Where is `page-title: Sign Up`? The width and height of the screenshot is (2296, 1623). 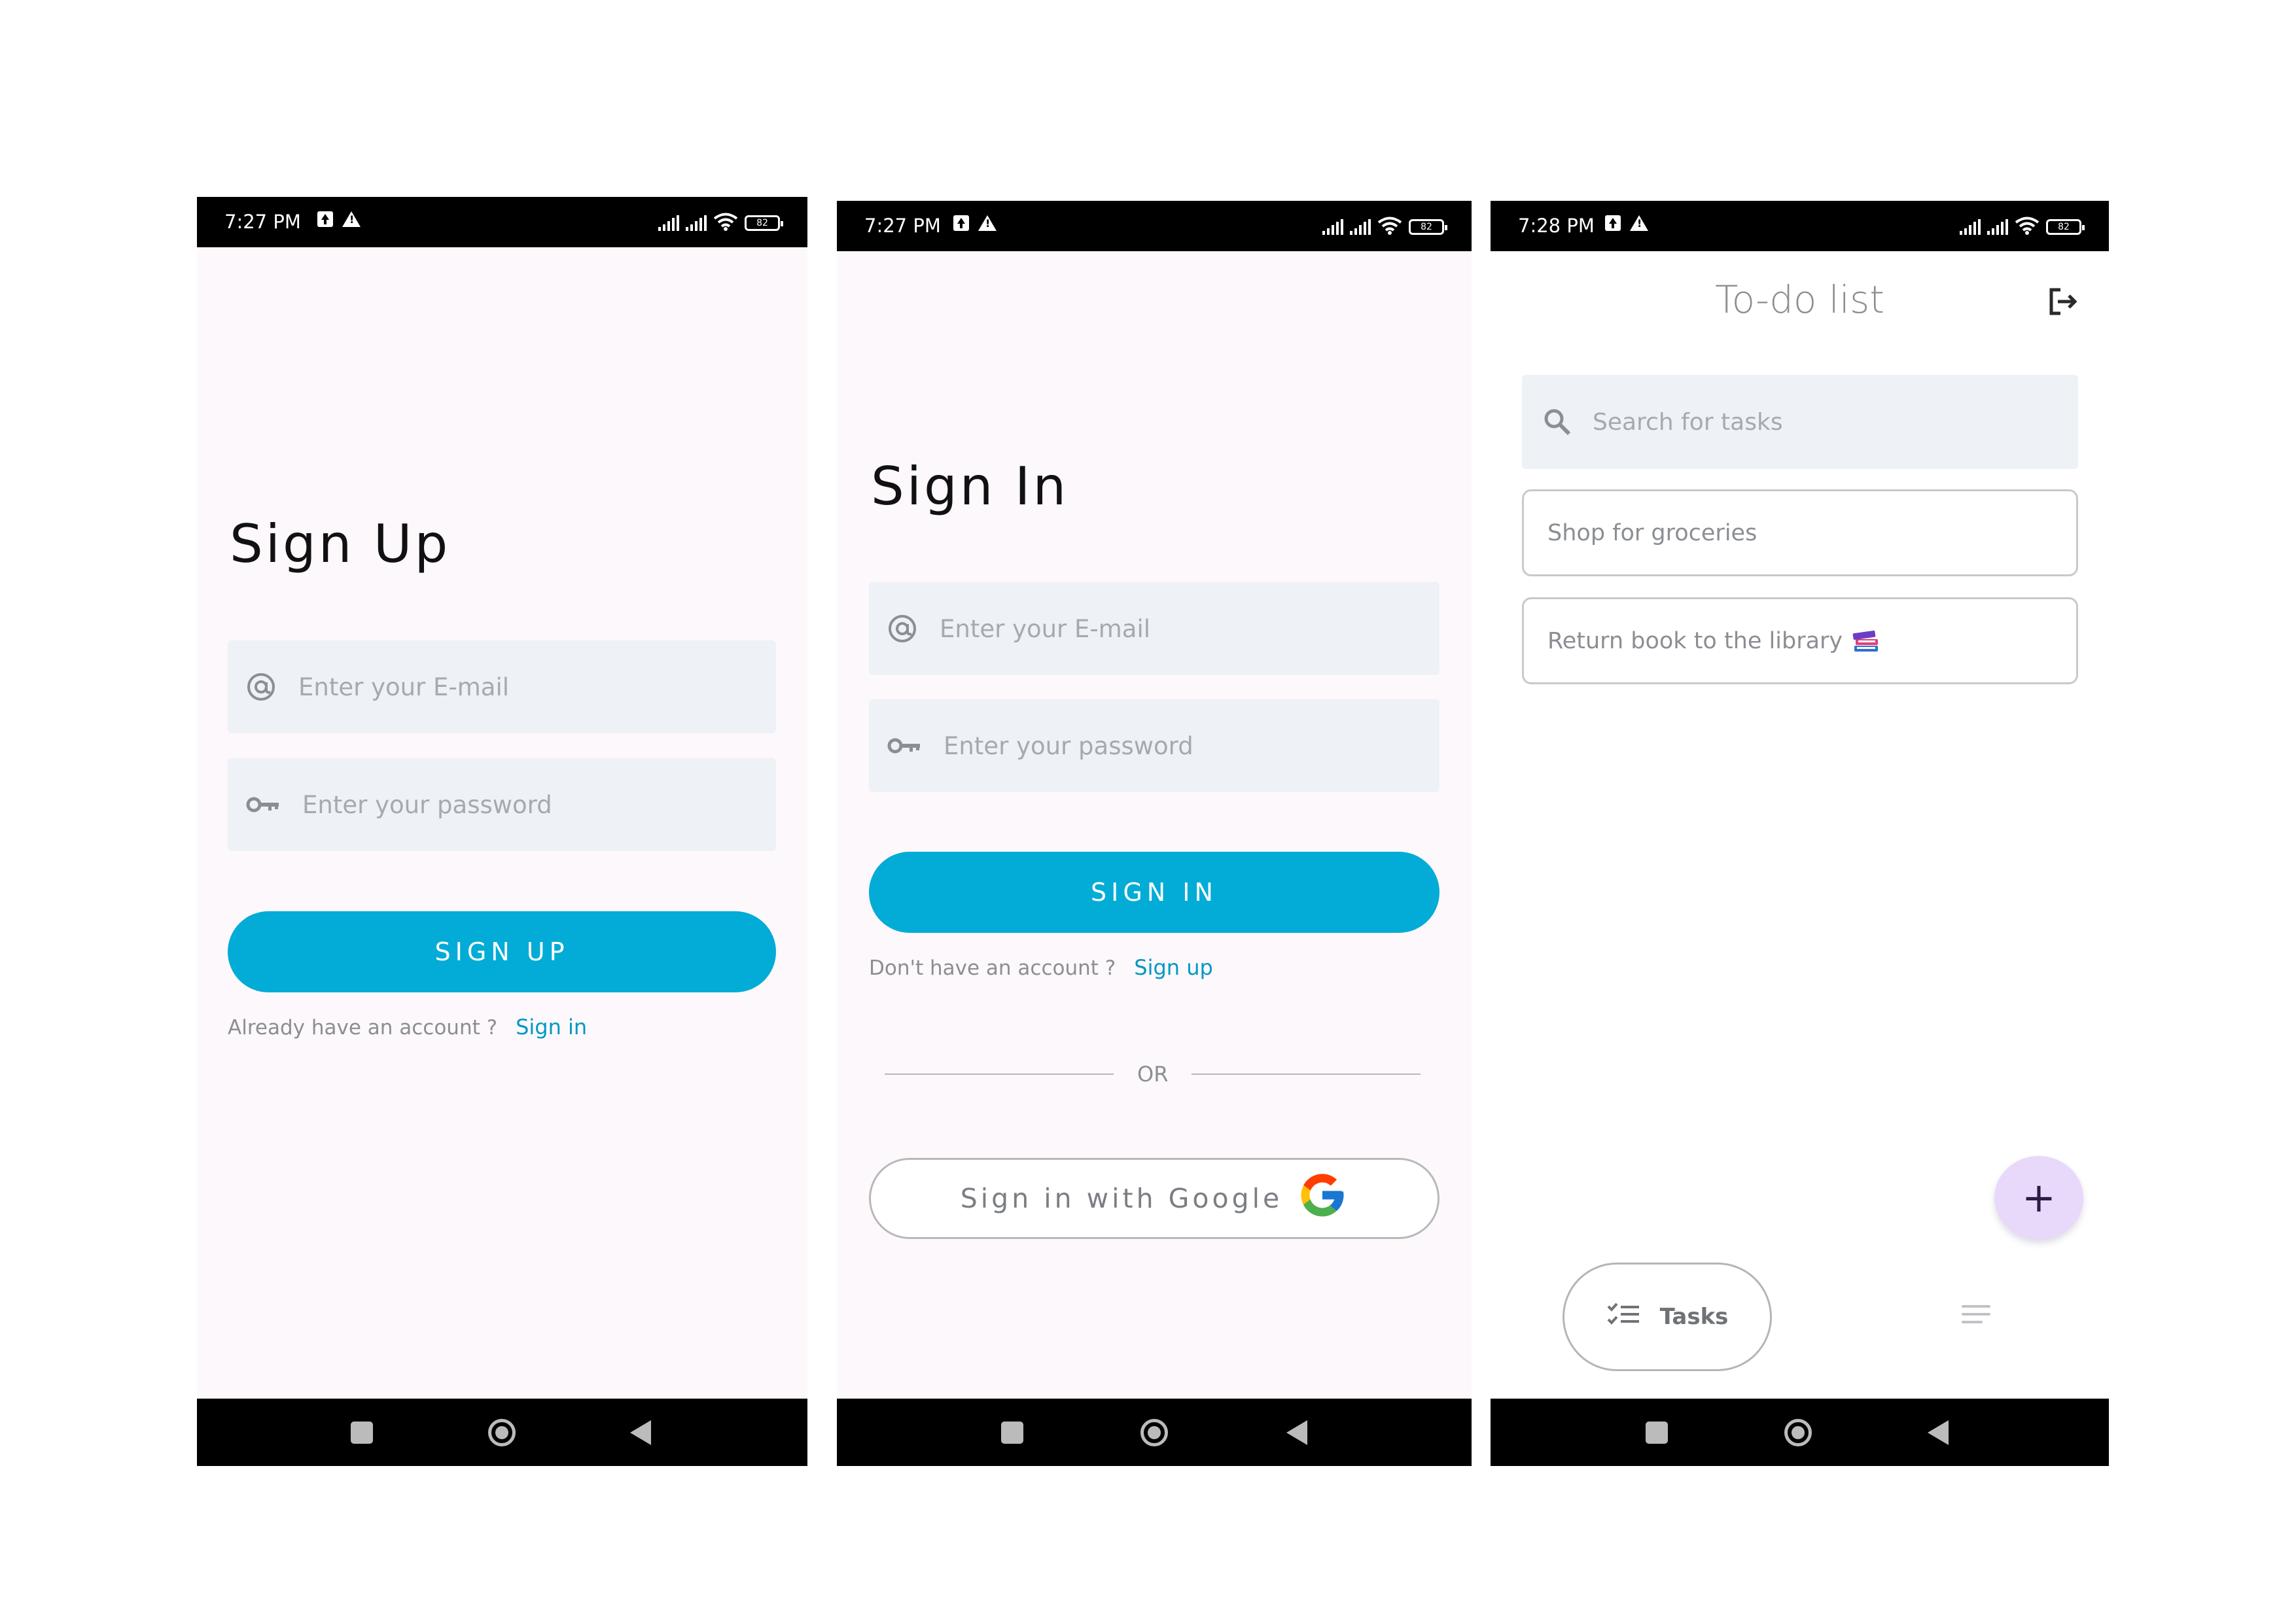 page-title: Sign Up is located at coordinates (341, 544).